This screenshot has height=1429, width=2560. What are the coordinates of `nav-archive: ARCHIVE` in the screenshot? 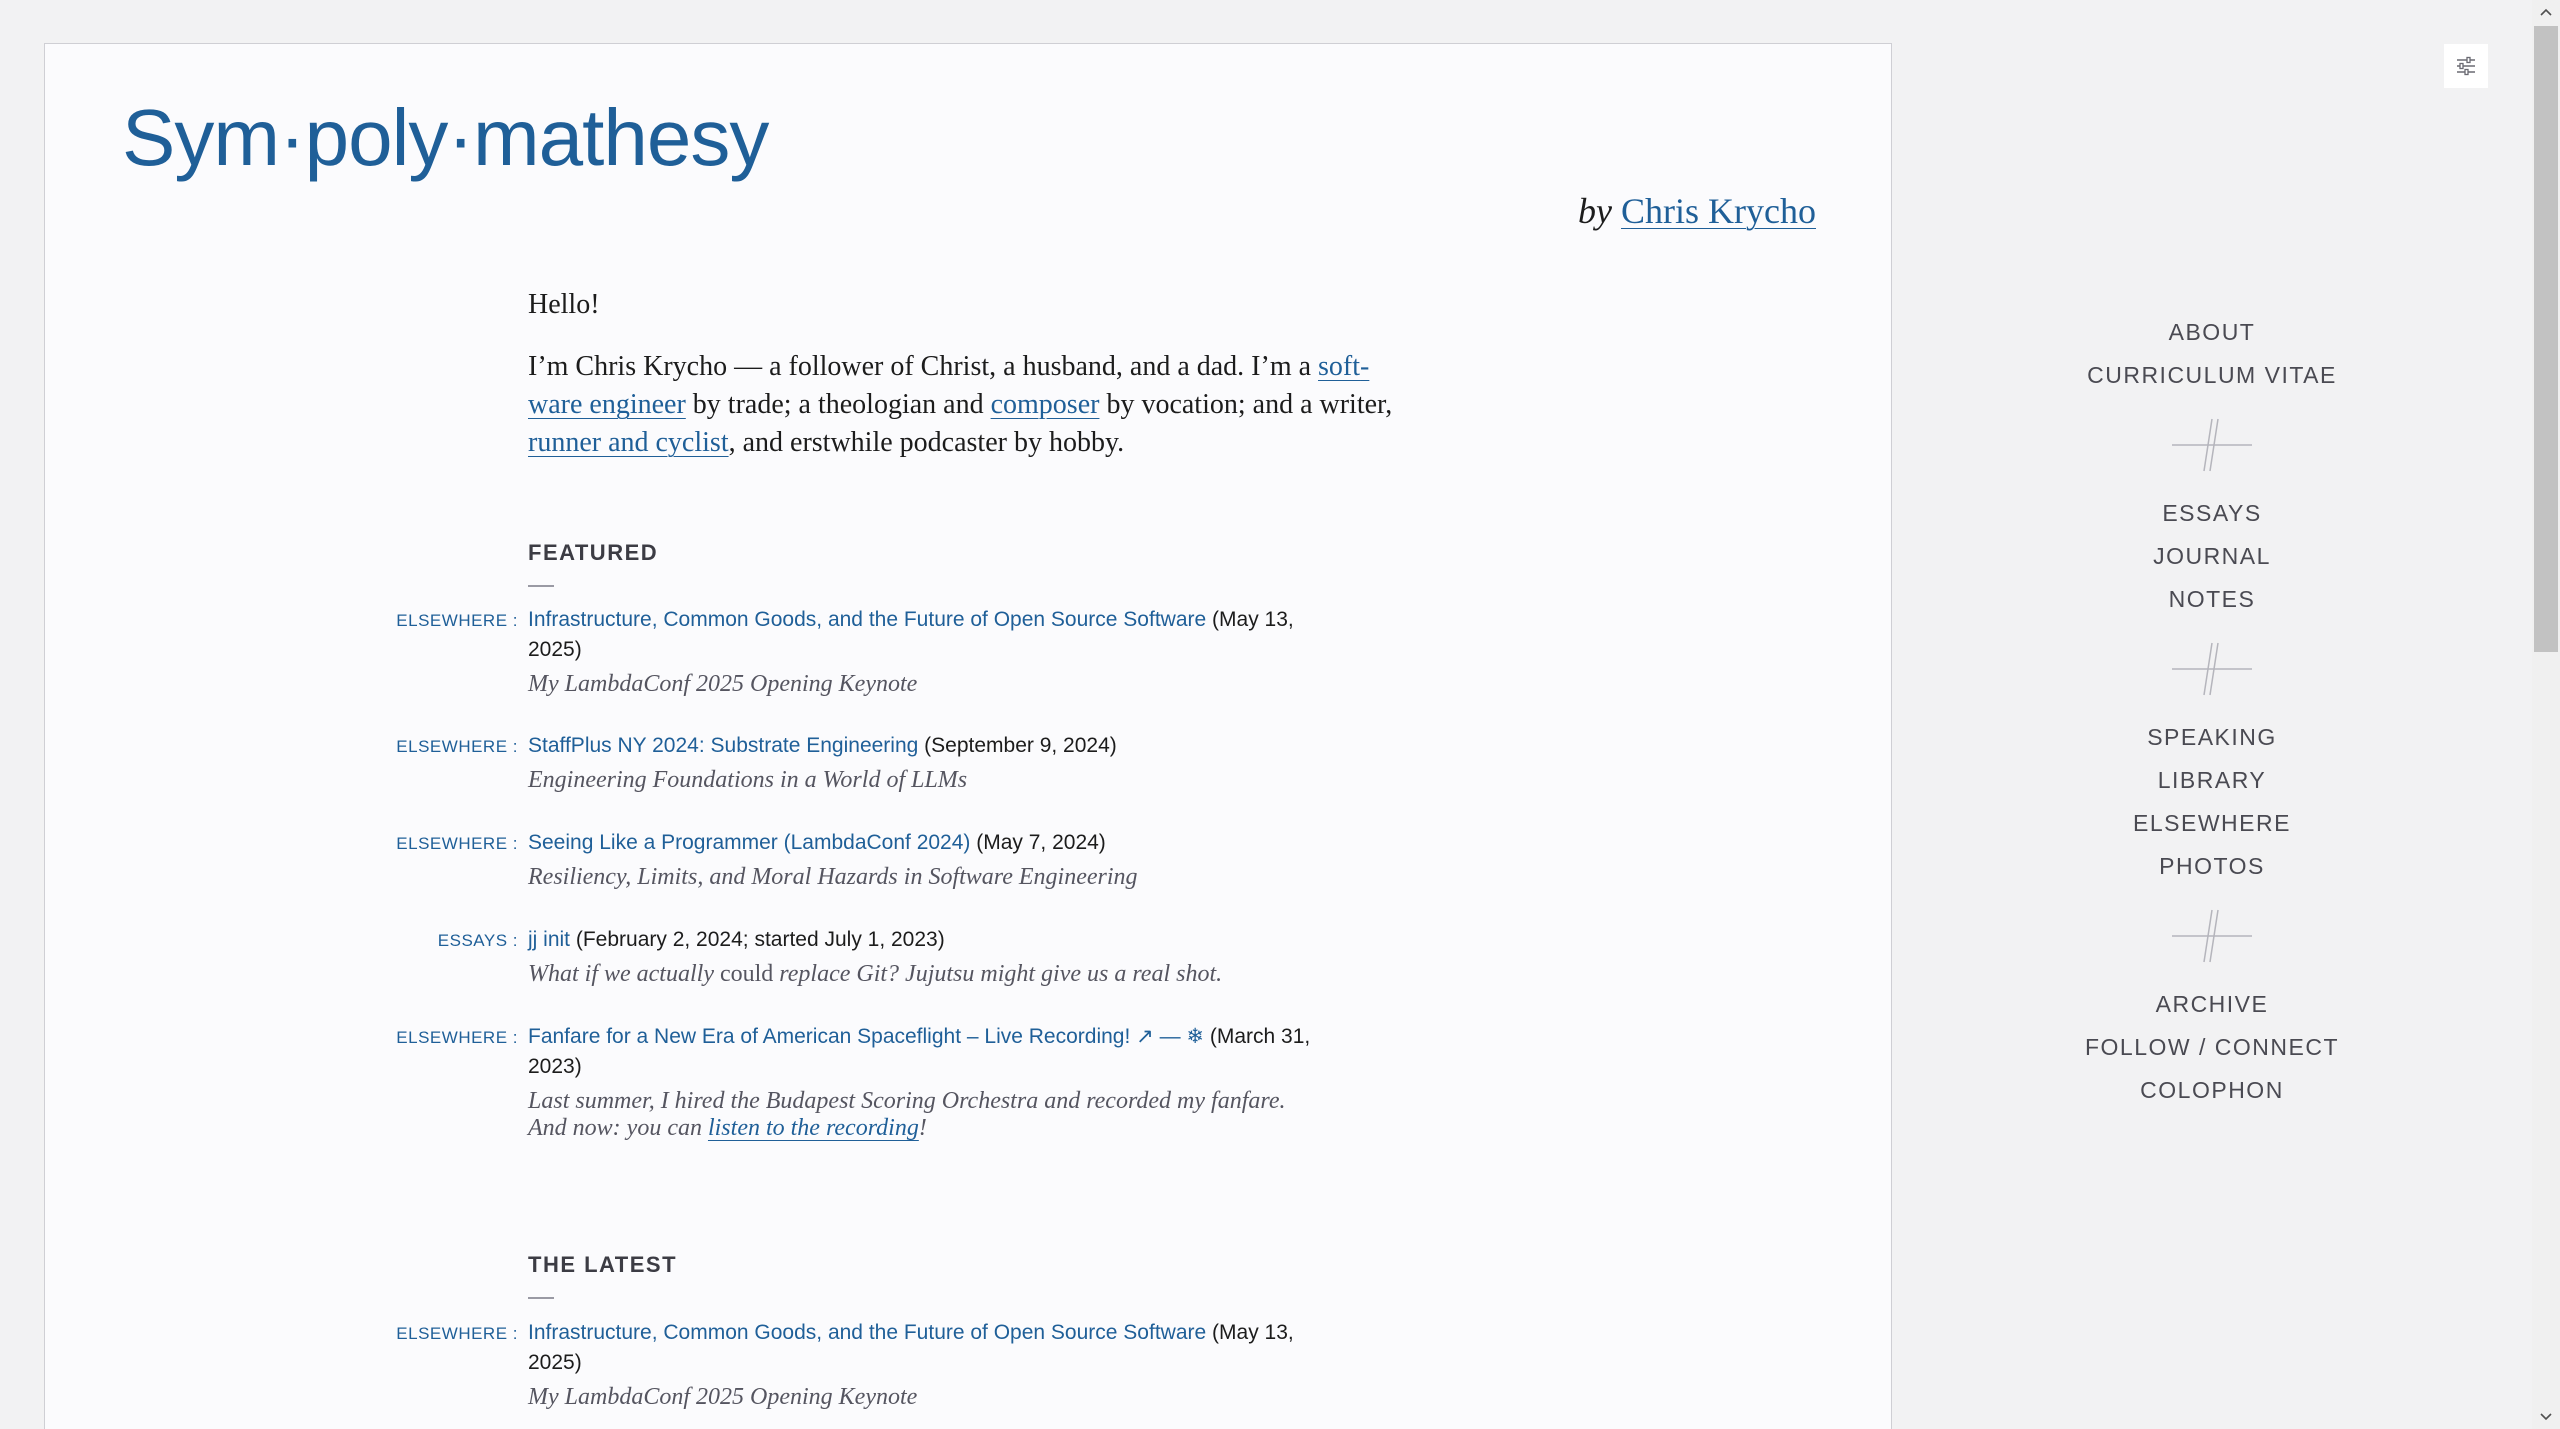 It's located at (2212, 1004).